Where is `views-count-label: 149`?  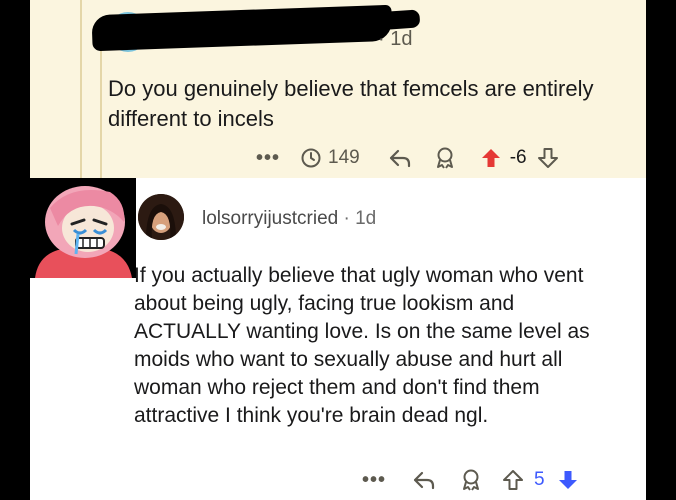 views-count-label: 149 is located at coordinates (344, 157).